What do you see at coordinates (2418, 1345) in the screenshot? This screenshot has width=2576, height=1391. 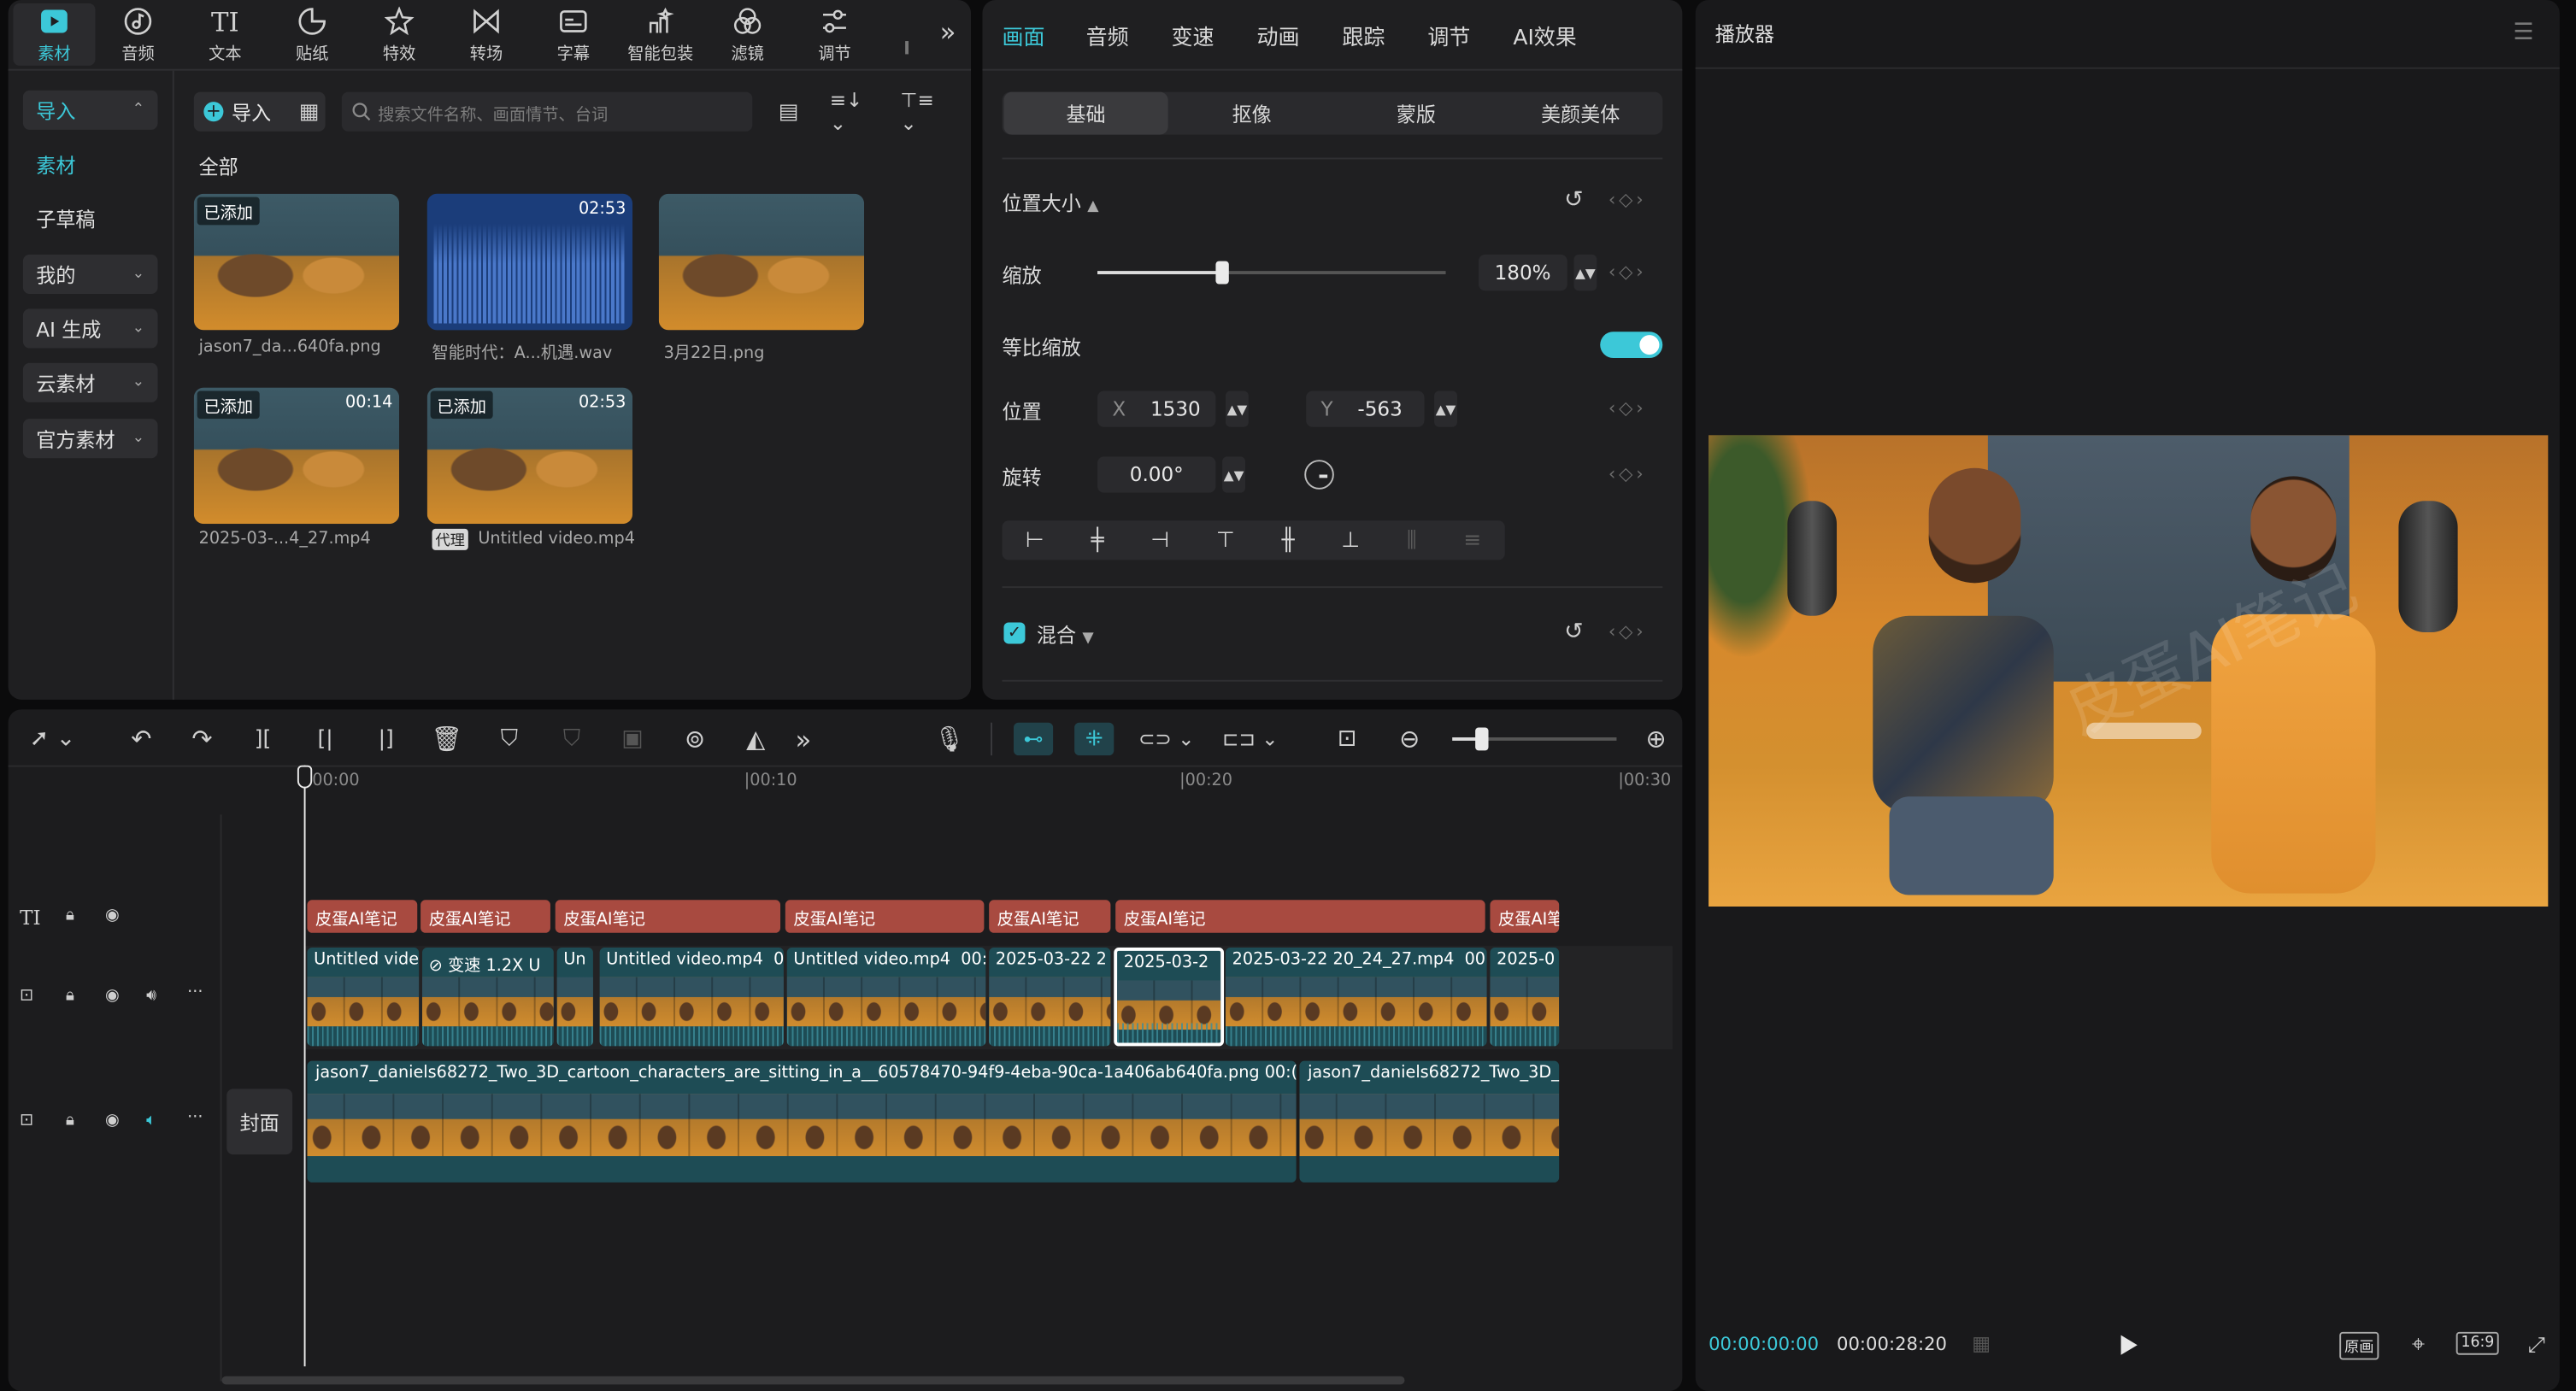 I see `screenshot-icon: ⌖` at bounding box center [2418, 1345].